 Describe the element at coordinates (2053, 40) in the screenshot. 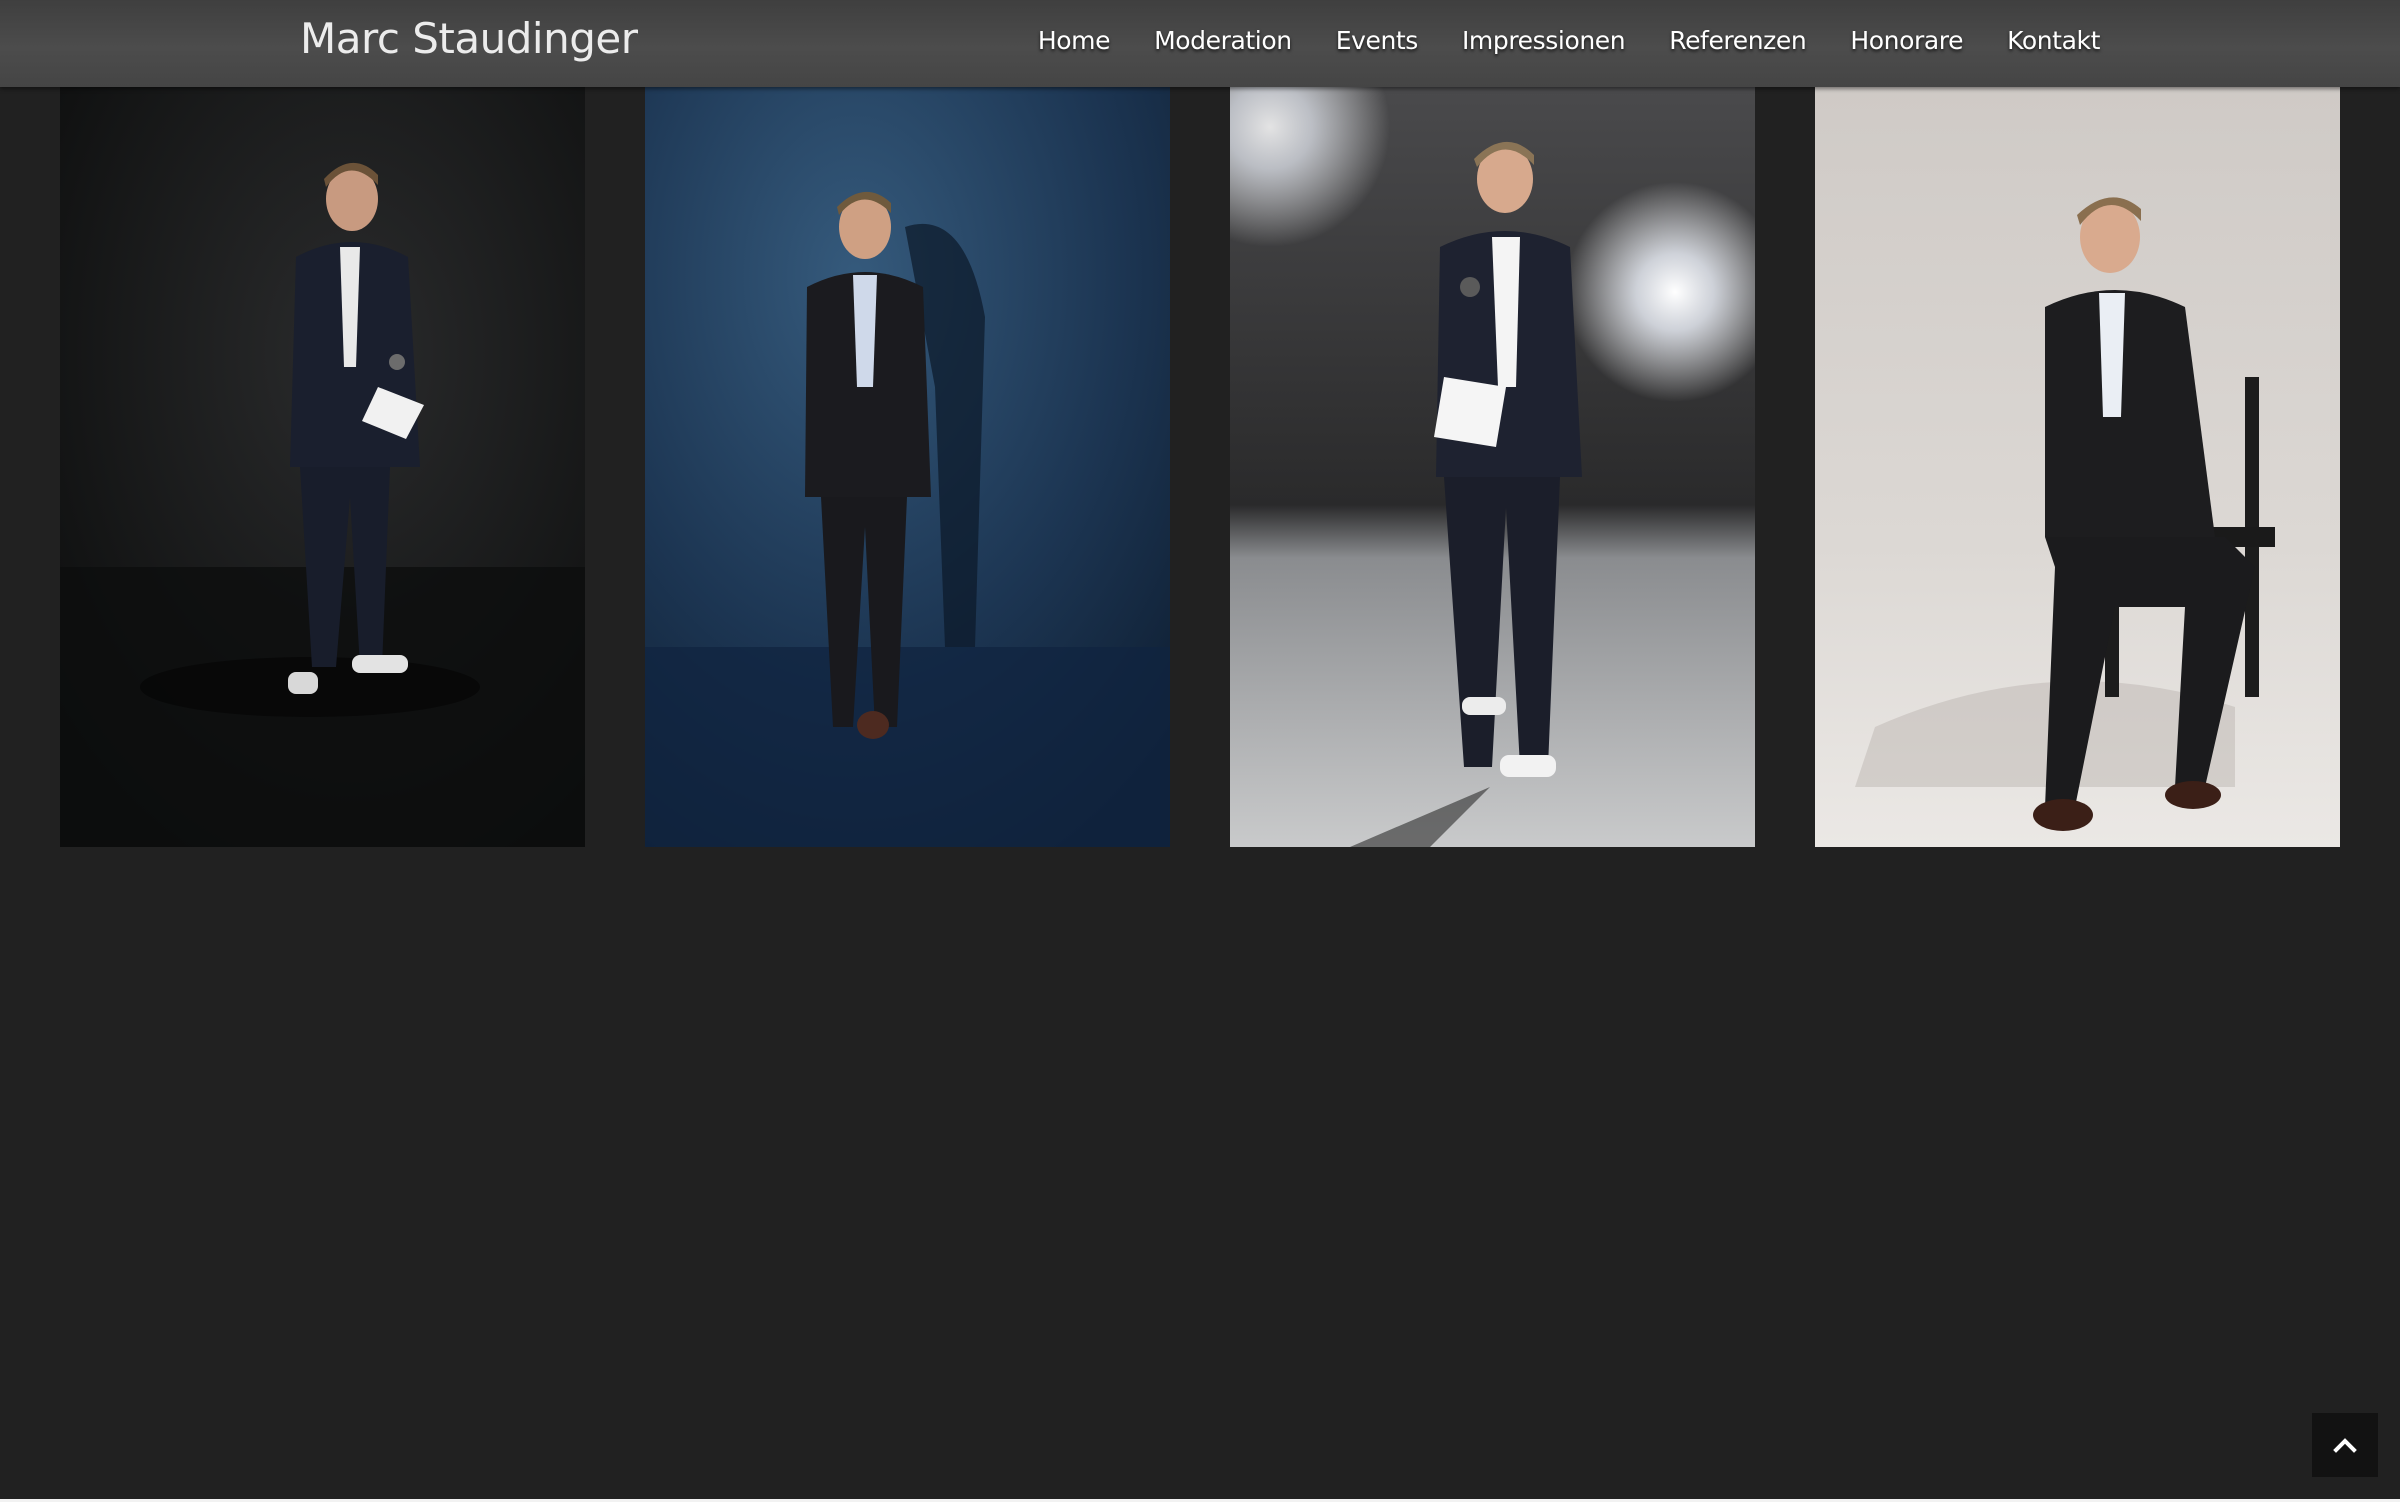

I see `nav-item-kontakt: Kontakt` at that location.